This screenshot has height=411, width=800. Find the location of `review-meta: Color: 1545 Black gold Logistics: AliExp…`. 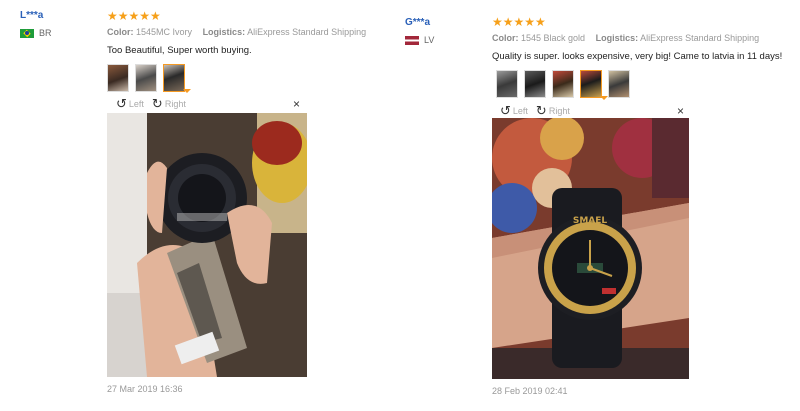

review-meta: Color: 1545 Black gold Logistics: AliExp… is located at coordinates (637, 38).